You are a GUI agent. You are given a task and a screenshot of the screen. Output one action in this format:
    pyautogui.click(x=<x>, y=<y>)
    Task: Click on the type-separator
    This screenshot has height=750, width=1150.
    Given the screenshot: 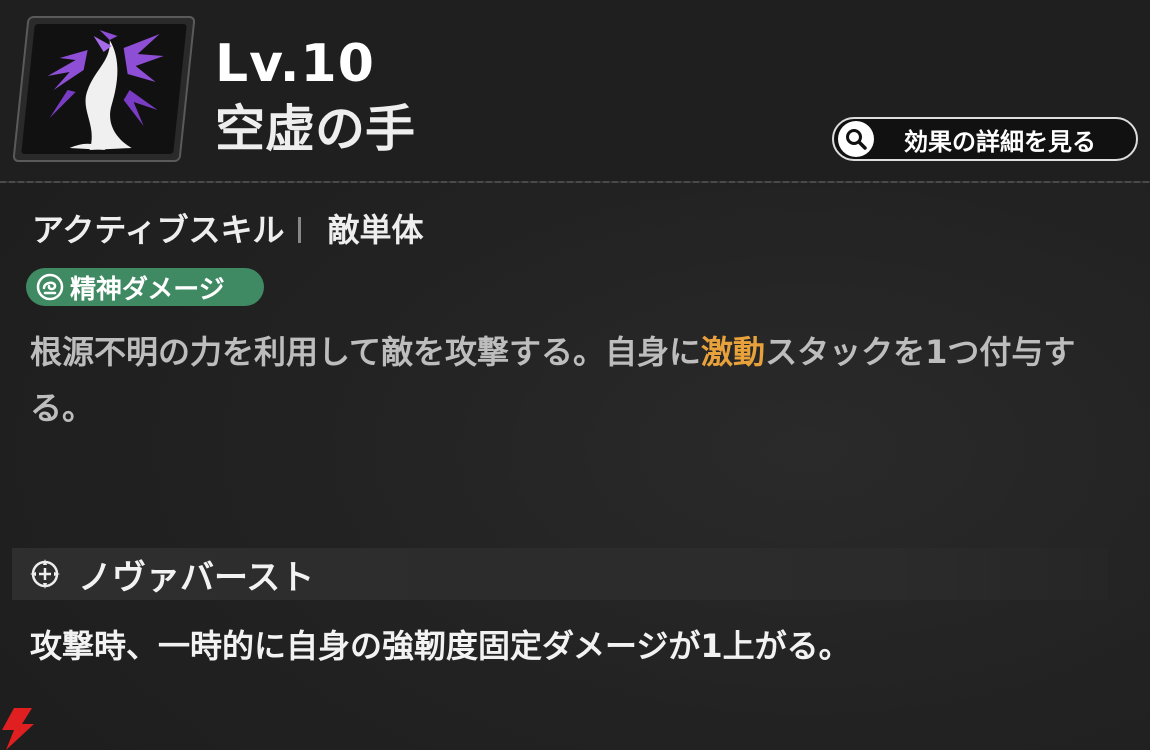 What is the action you would take?
    pyautogui.click(x=300, y=230)
    